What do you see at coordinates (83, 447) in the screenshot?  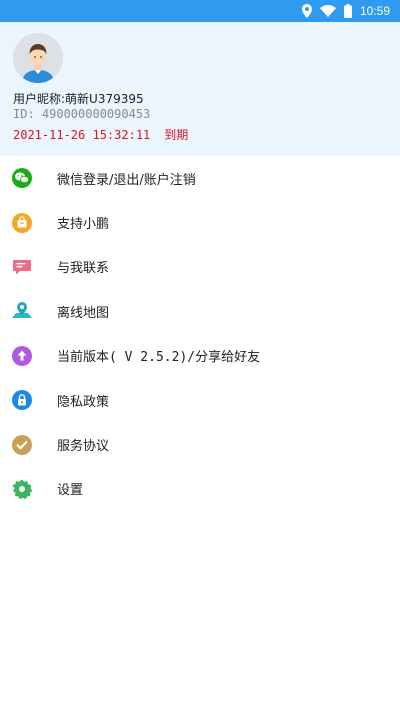 I see `menu-label: 服务协议` at bounding box center [83, 447].